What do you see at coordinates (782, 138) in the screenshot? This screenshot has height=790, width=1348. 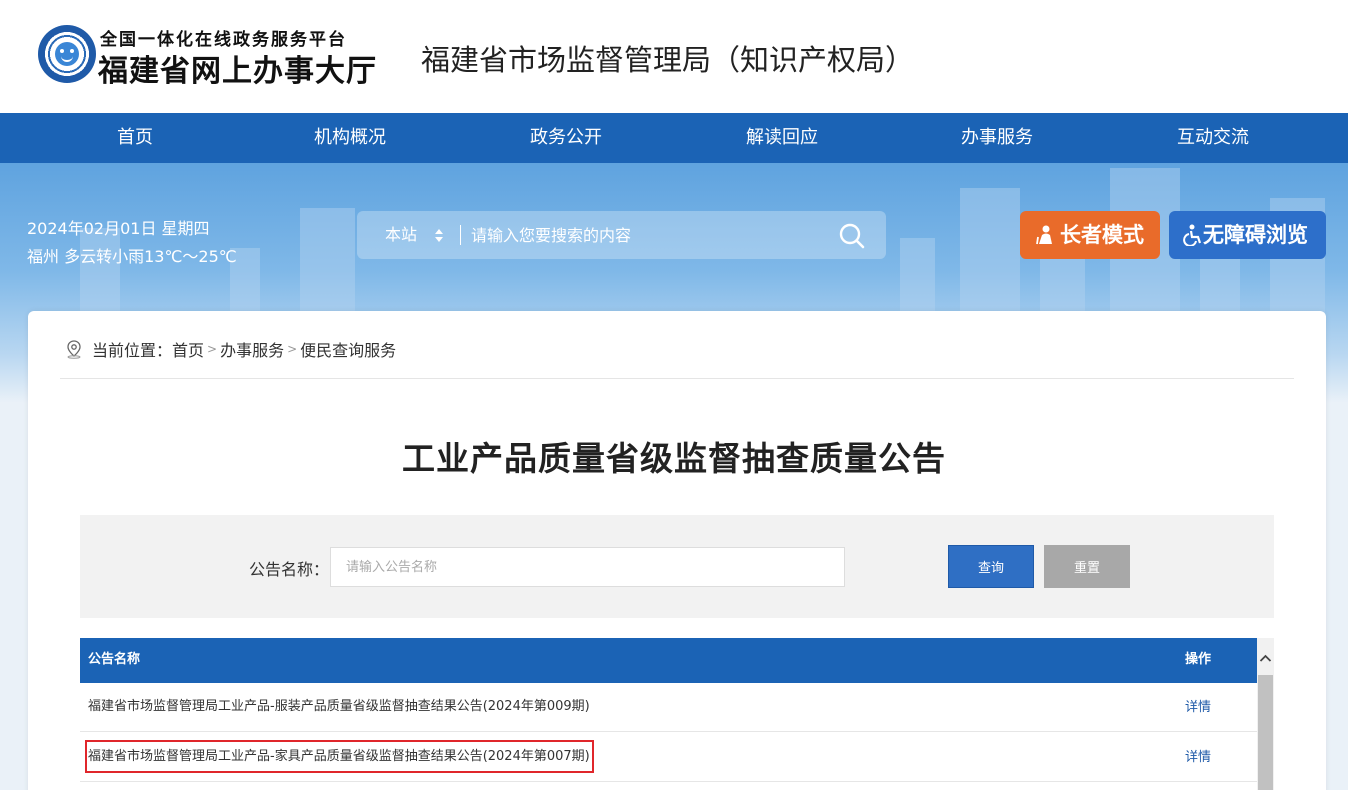 I see `nav-item-interpretation: 解读回应` at bounding box center [782, 138].